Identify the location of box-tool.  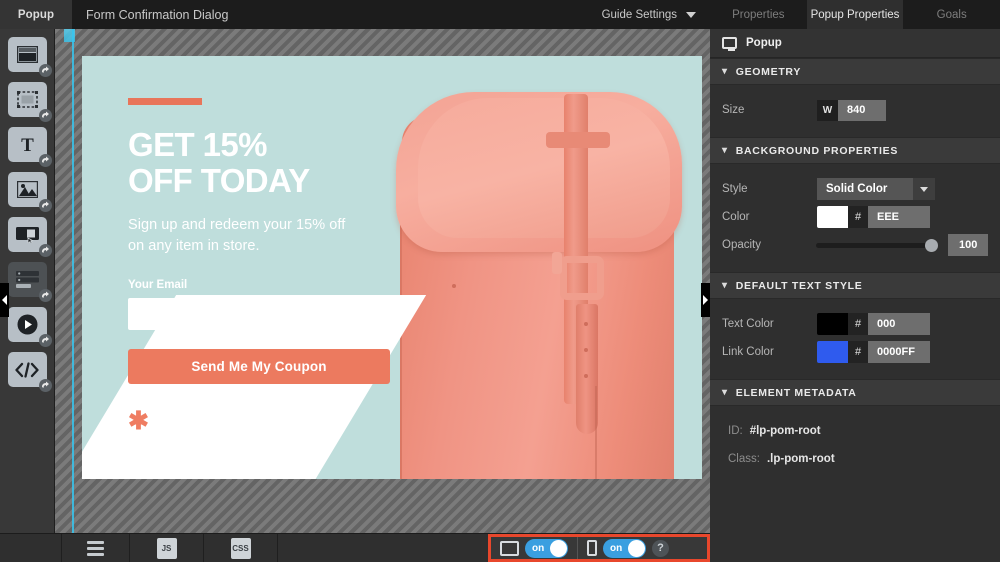
(29, 57).